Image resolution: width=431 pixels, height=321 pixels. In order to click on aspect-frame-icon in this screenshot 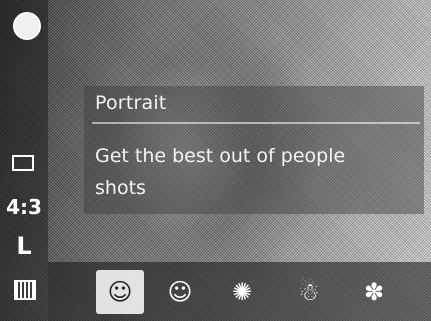, I will do `click(23, 163)`.